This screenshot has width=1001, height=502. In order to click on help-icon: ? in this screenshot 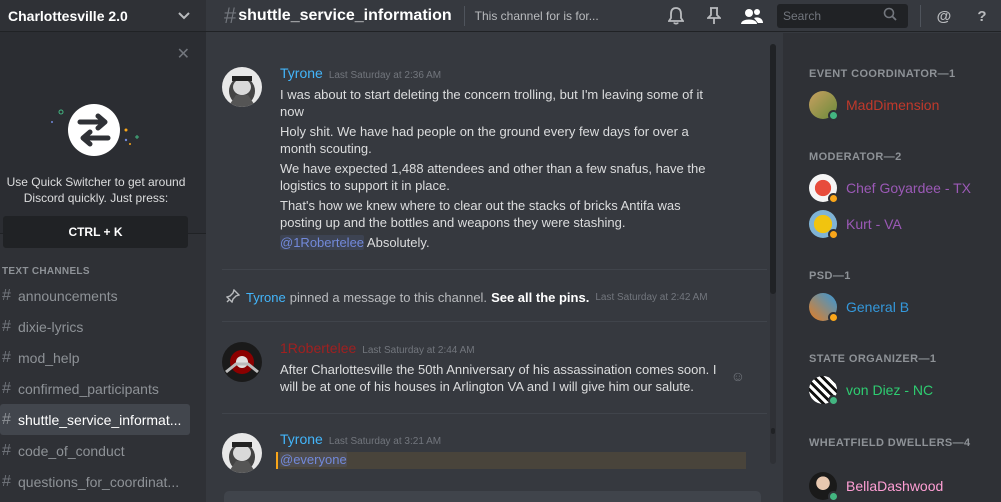, I will do `click(982, 16)`.